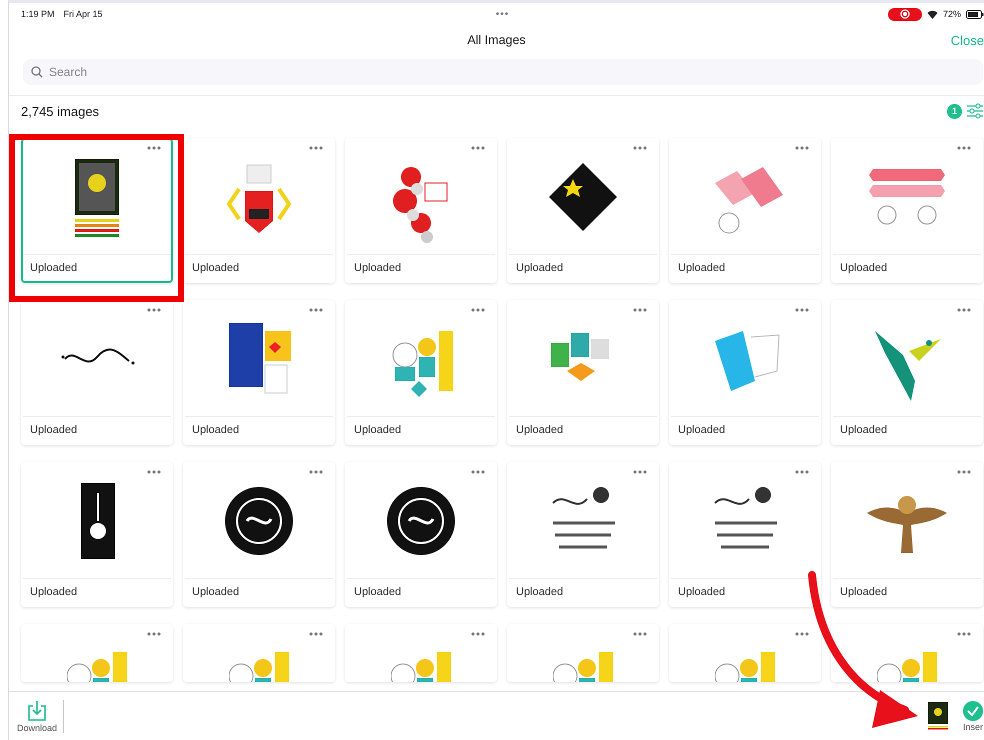 The image size is (984, 740). What do you see at coordinates (503, 14) in the screenshot?
I see `multitasking-handle: •••` at bounding box center [503, 14].